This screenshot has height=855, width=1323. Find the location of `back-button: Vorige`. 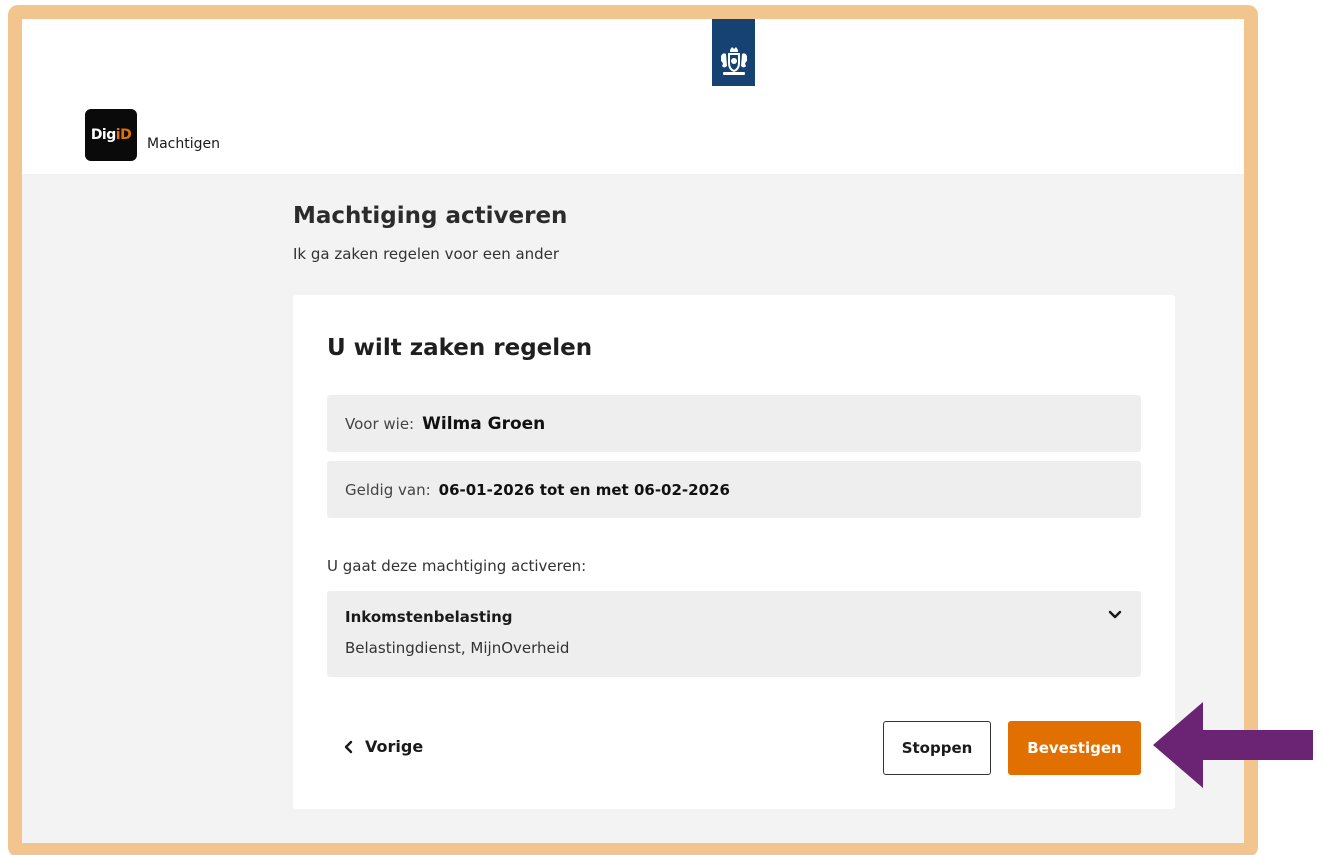

back-button: Vorige is located at coordinates (383, 746).